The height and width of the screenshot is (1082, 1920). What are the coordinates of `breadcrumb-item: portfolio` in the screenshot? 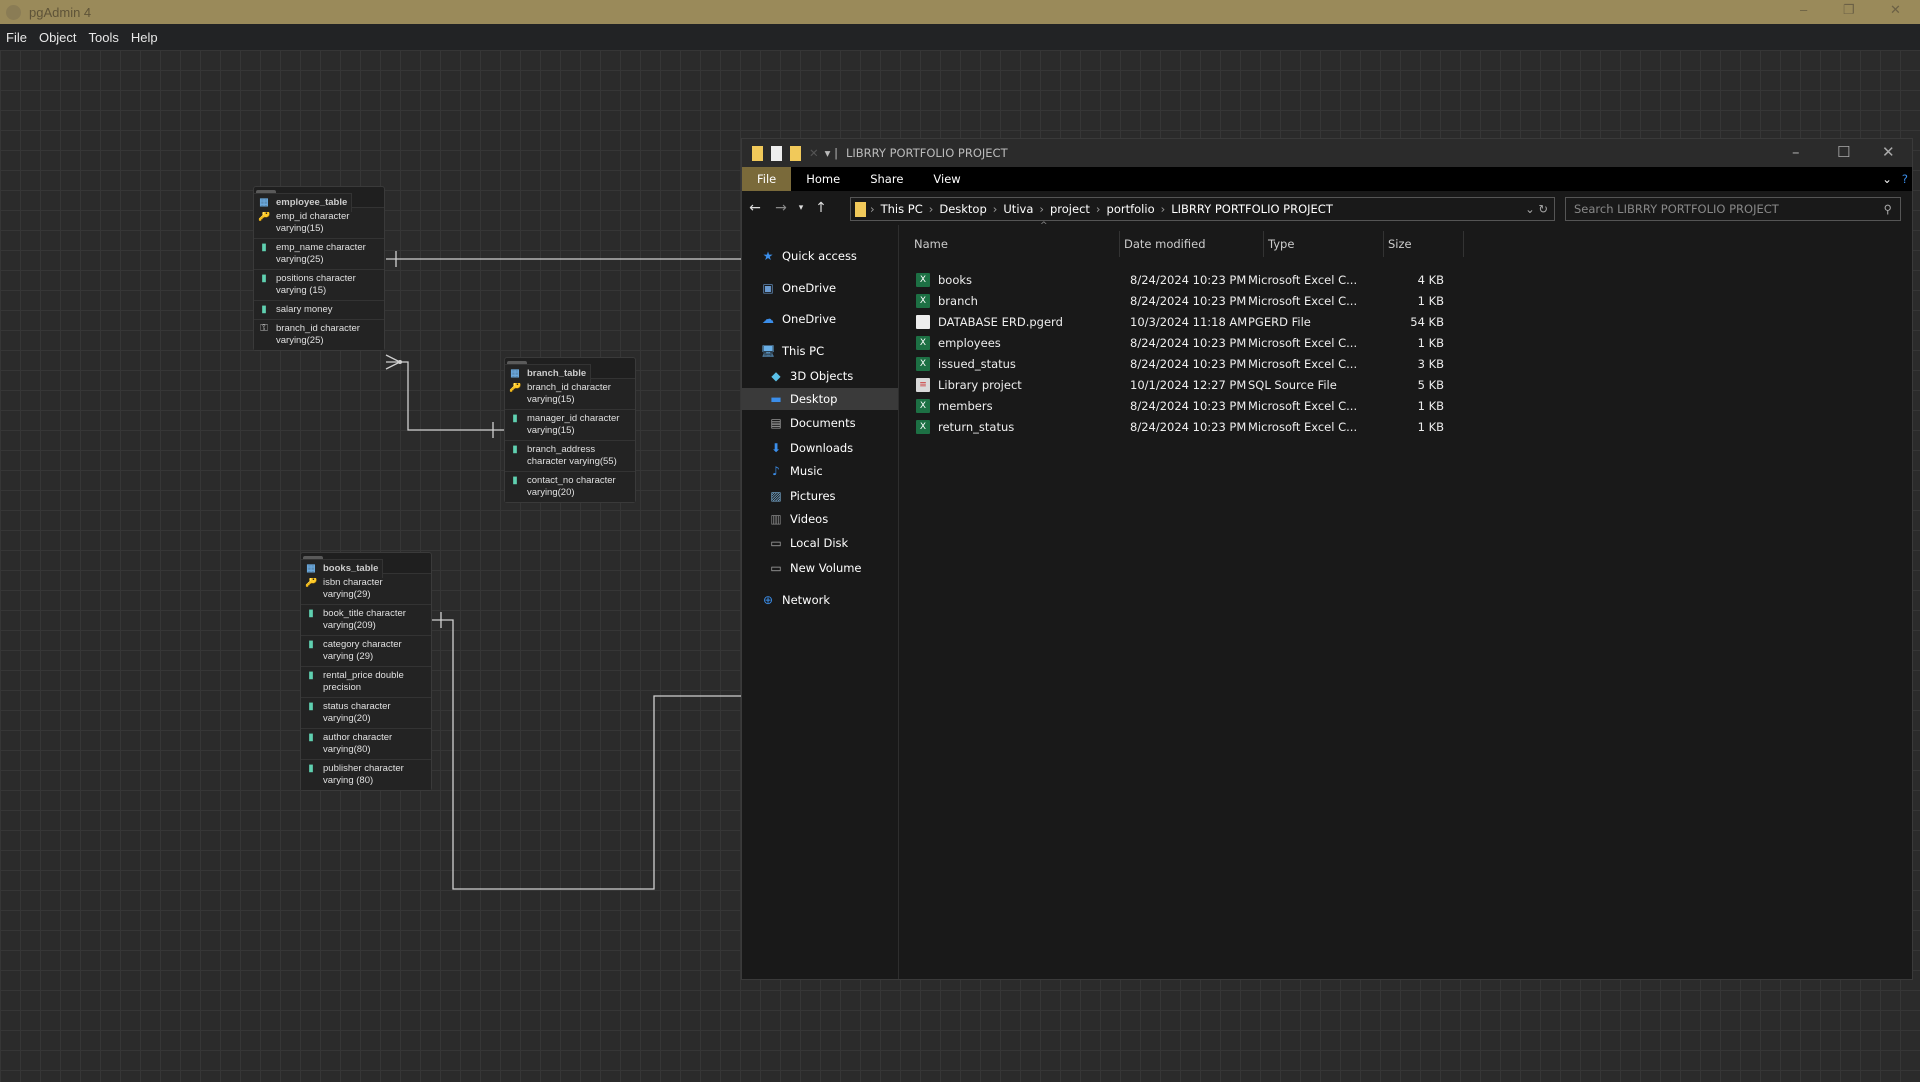 It's located at (1131, 209).